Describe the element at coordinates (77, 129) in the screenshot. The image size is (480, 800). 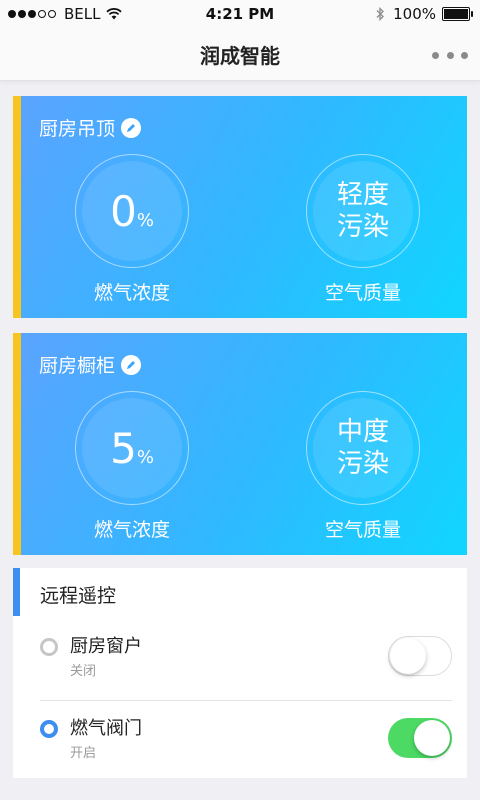
I see `card-title-text: 厨房吊顶` at that location.